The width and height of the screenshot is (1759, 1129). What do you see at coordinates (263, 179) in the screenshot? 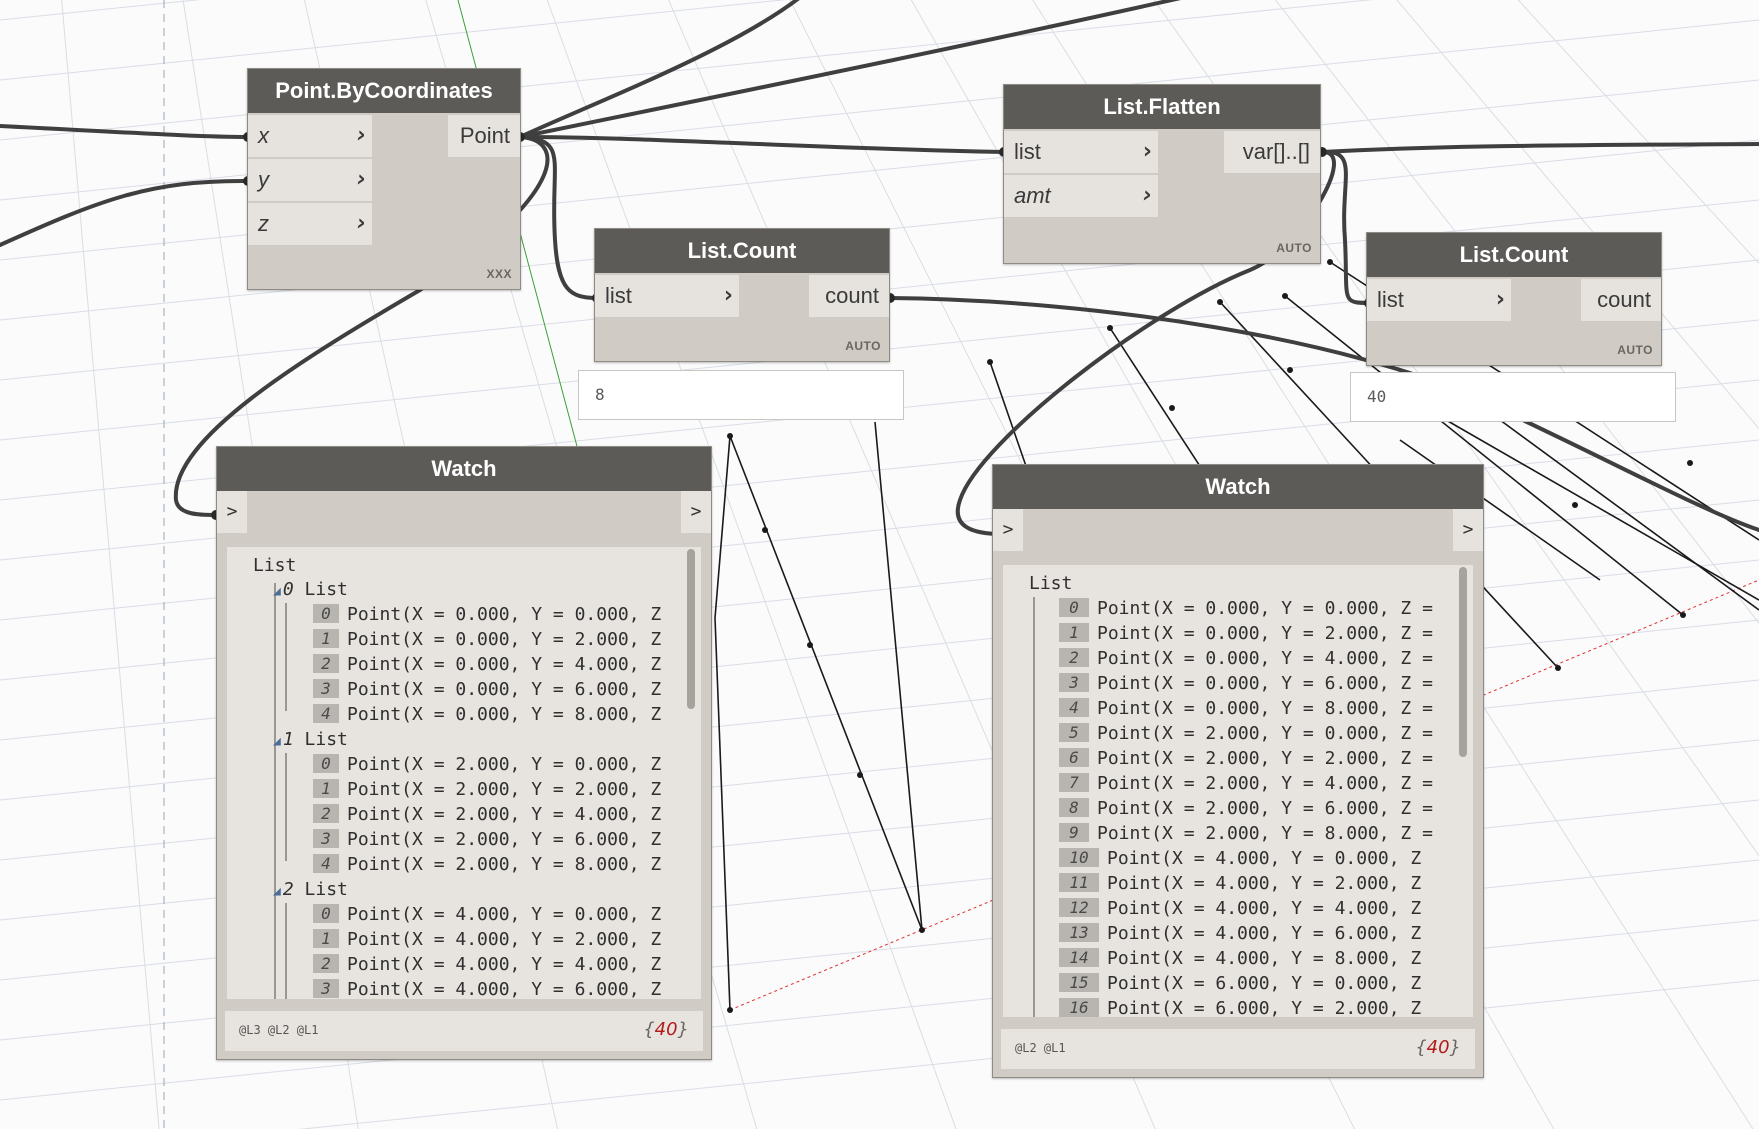
I see `port-label: y` at bounding box center [263, 179].